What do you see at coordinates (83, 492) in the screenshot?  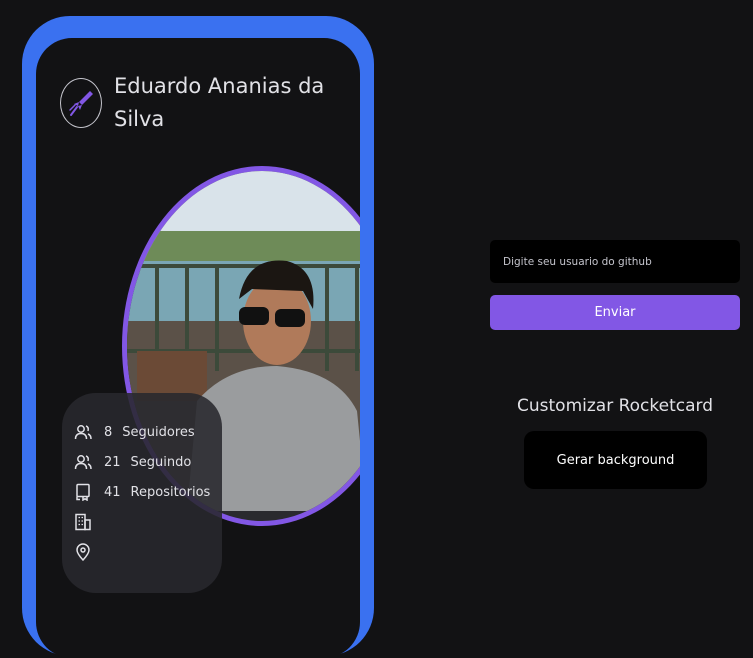 I see `book-icon` at bounding box center [83, 492].